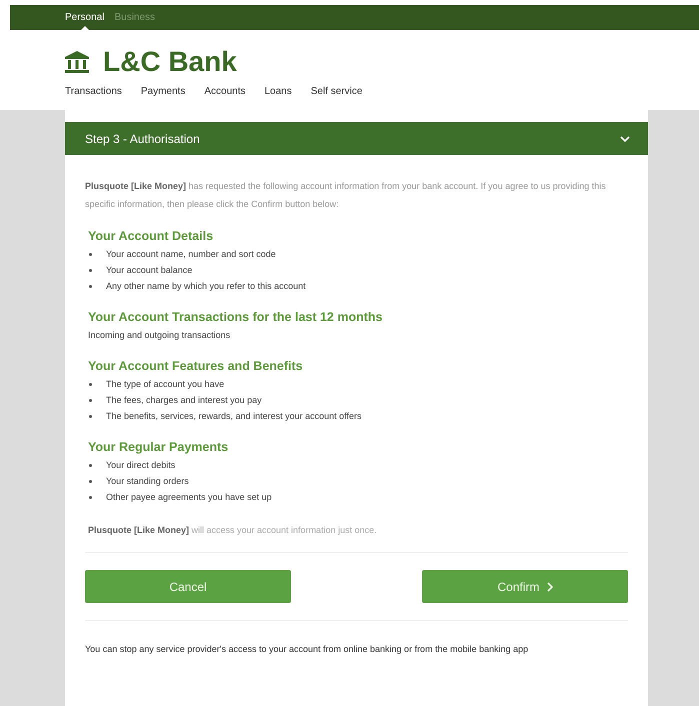  I want to click on access-note: Plusquote [Like Money] will access your account information just once., so click(233, 530).